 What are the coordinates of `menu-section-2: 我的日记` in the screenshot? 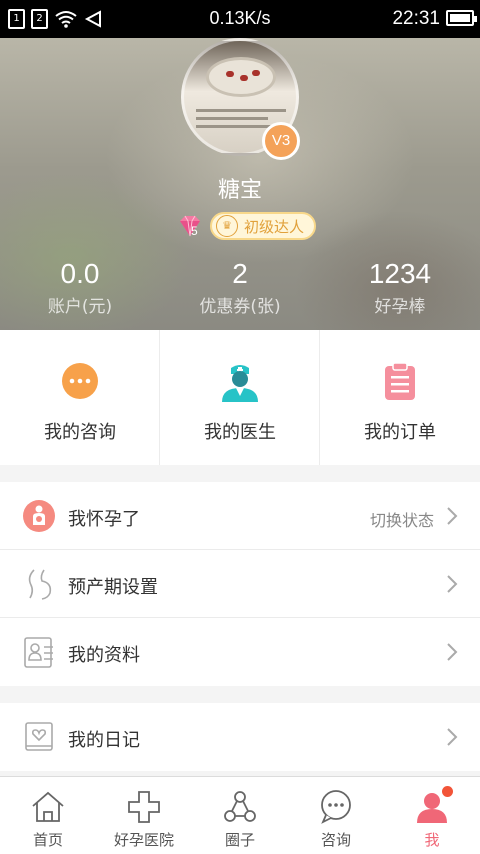 It's located at (240, 737).